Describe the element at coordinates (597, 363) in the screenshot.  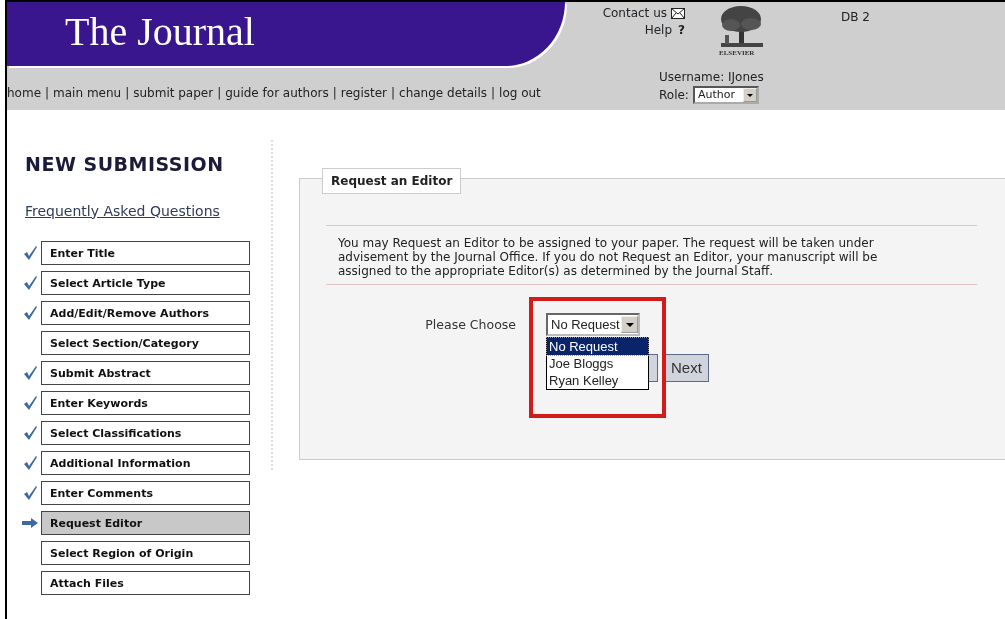
I see `dropdown-option: Joe Bloggs` at that location.